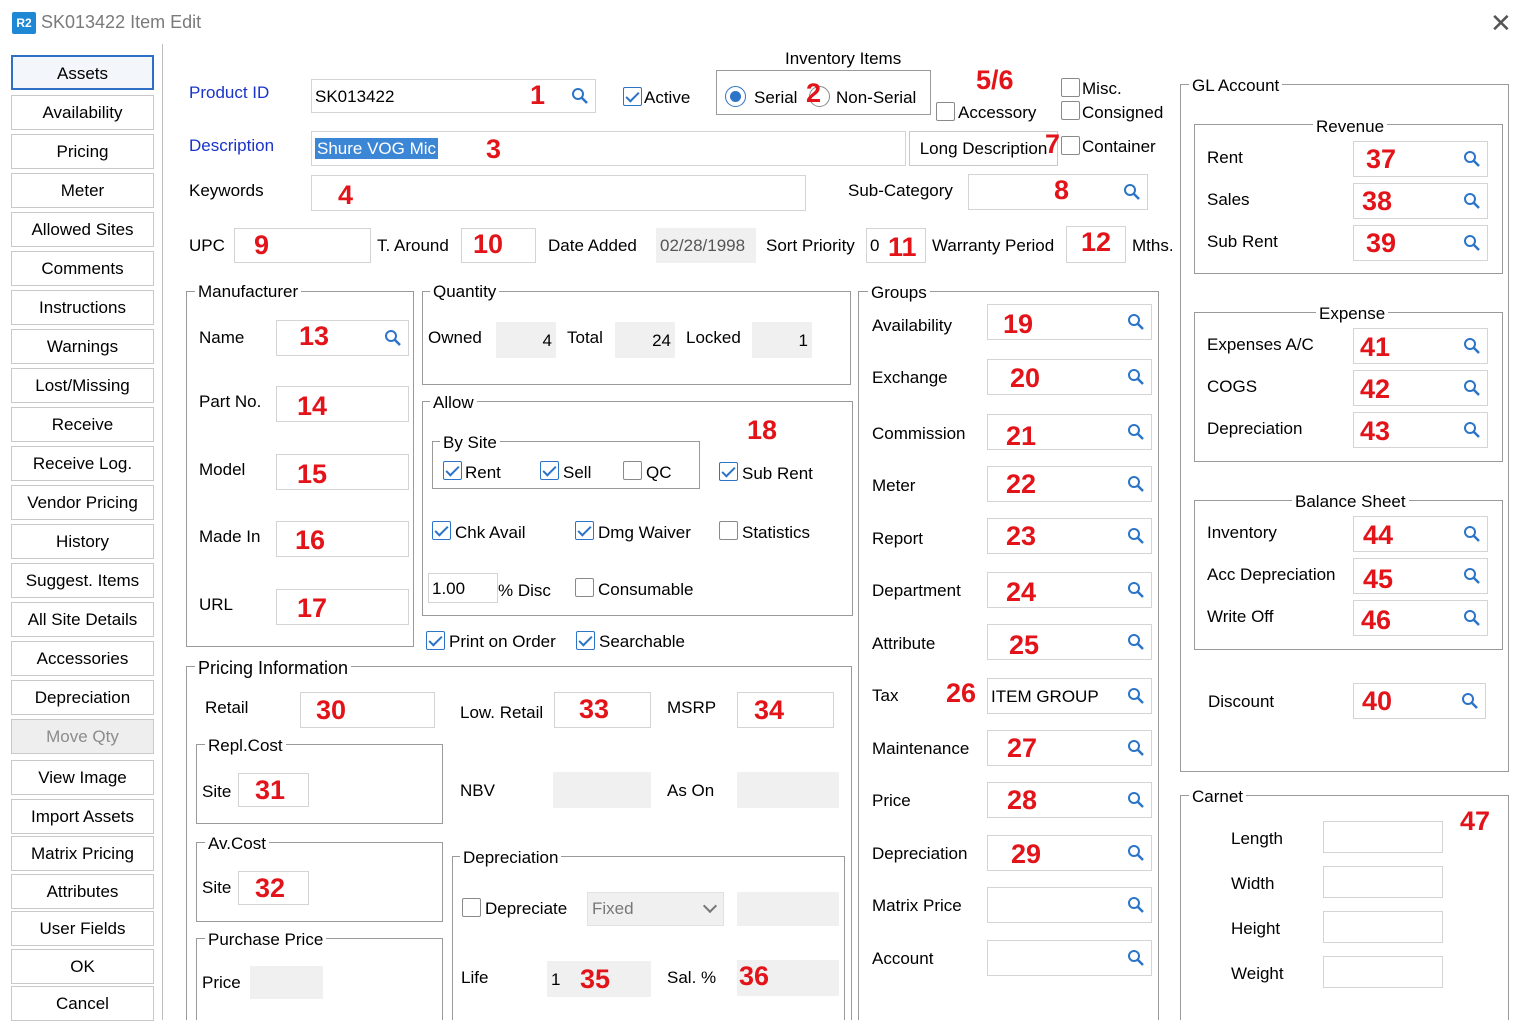 The height and width of the screenshot is (1021, 1529). Describe the element at coordinates (441, 530) in the screenshot. I see `chk-avail-checkbox` at that location.